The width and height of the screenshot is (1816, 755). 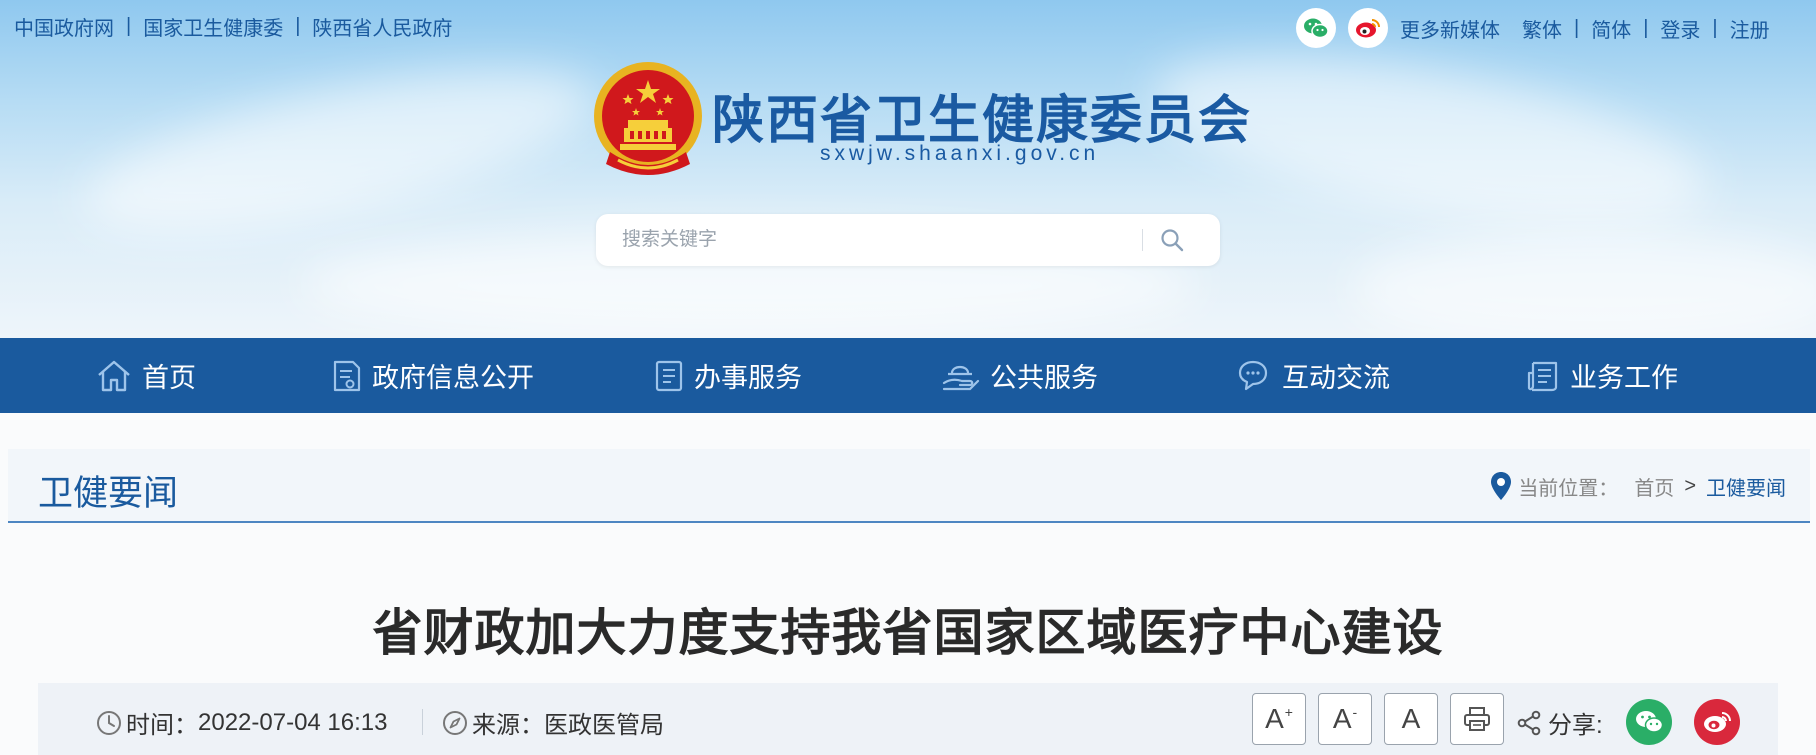 What do you see at coordinates (1142, 240) in the screenshot?
I see `search-divider` at bounding box center [1142, 240].